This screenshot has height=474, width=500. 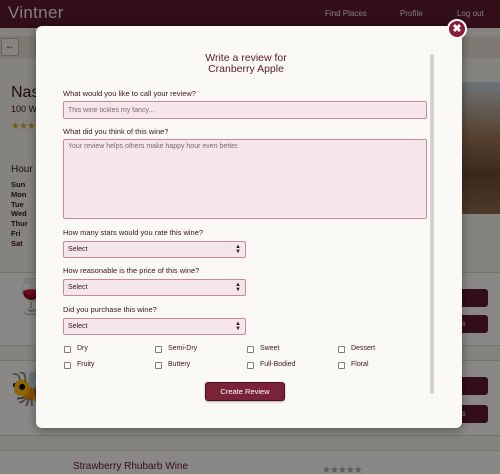 What do you see at coordinates (245, 179) in the screenshot?
I see `review-body-textarea` at bounding box center [245, 179].